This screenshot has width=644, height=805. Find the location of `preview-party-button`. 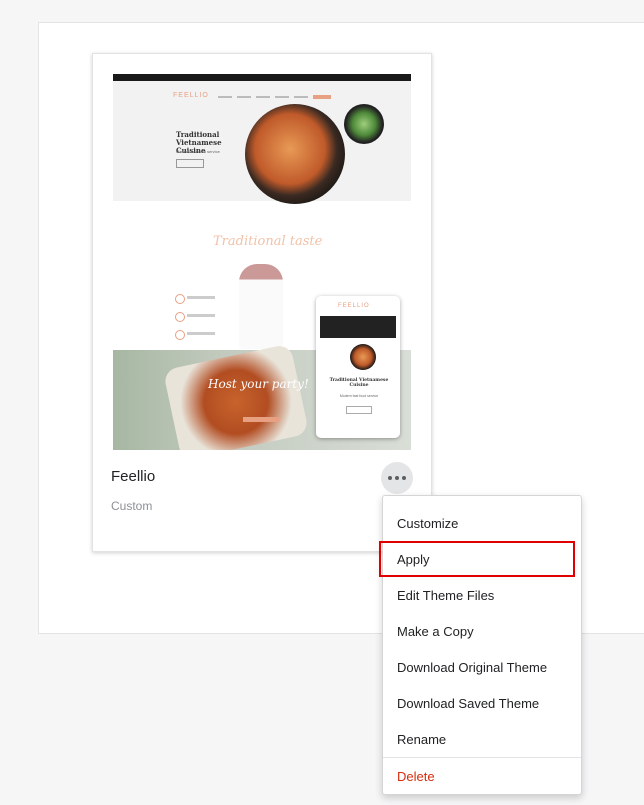

preview-party-button is located at coordinates (261, 419).